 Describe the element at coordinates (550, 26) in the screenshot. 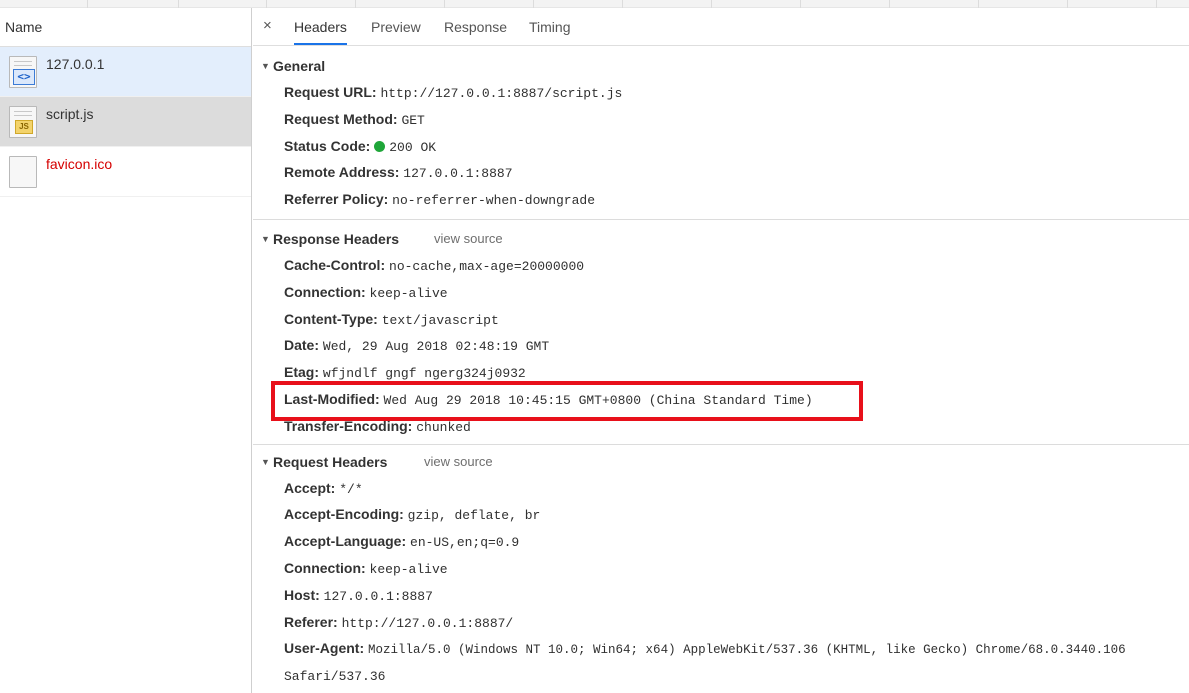

I see `tab-timing: Timing` at that location.